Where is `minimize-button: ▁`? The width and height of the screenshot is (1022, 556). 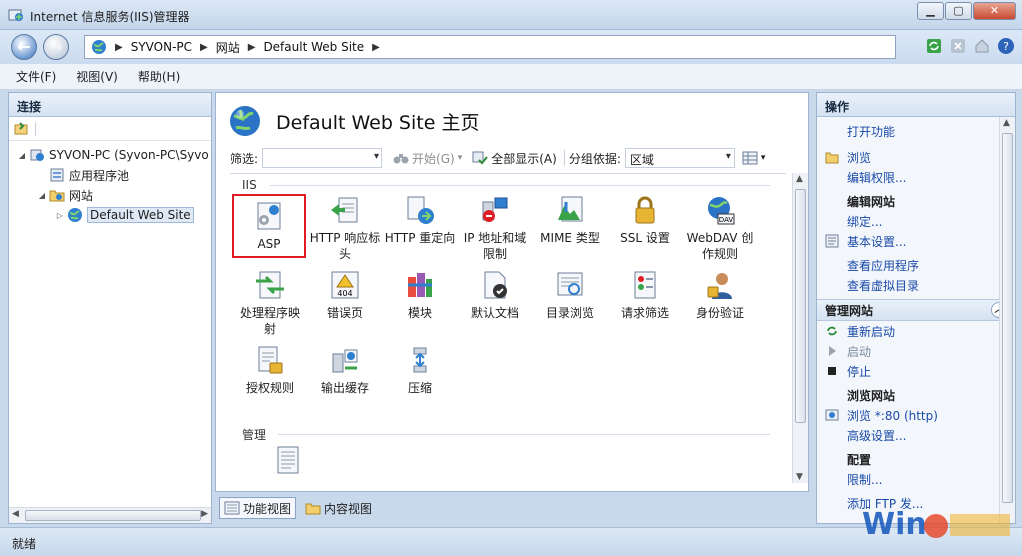
minimize-button: ▁ is located at coordinates (930, 11).